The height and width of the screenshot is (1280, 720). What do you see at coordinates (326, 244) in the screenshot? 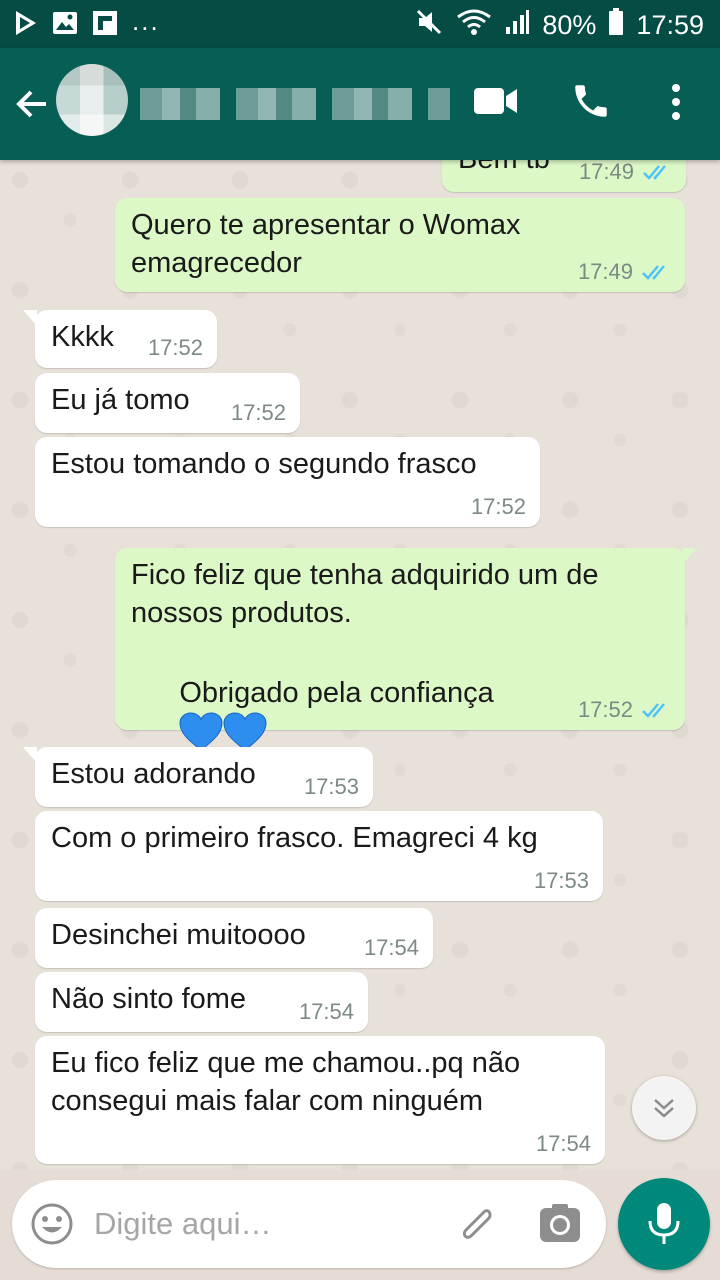
I see `message-text: Quero te apresentar o Womax emagrecedor` at bounding box center [326, 244].